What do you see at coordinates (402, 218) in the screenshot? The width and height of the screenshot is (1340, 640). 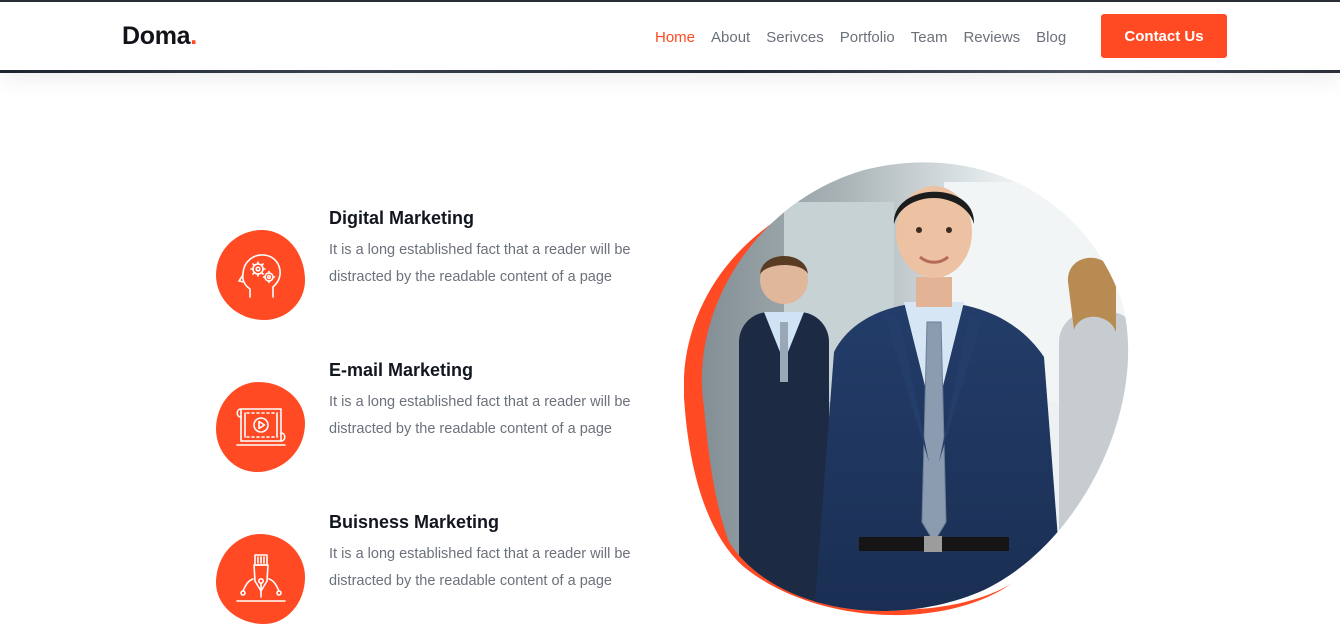 I see `service-title: Digital Marketing` at bounding box center [402, 218].